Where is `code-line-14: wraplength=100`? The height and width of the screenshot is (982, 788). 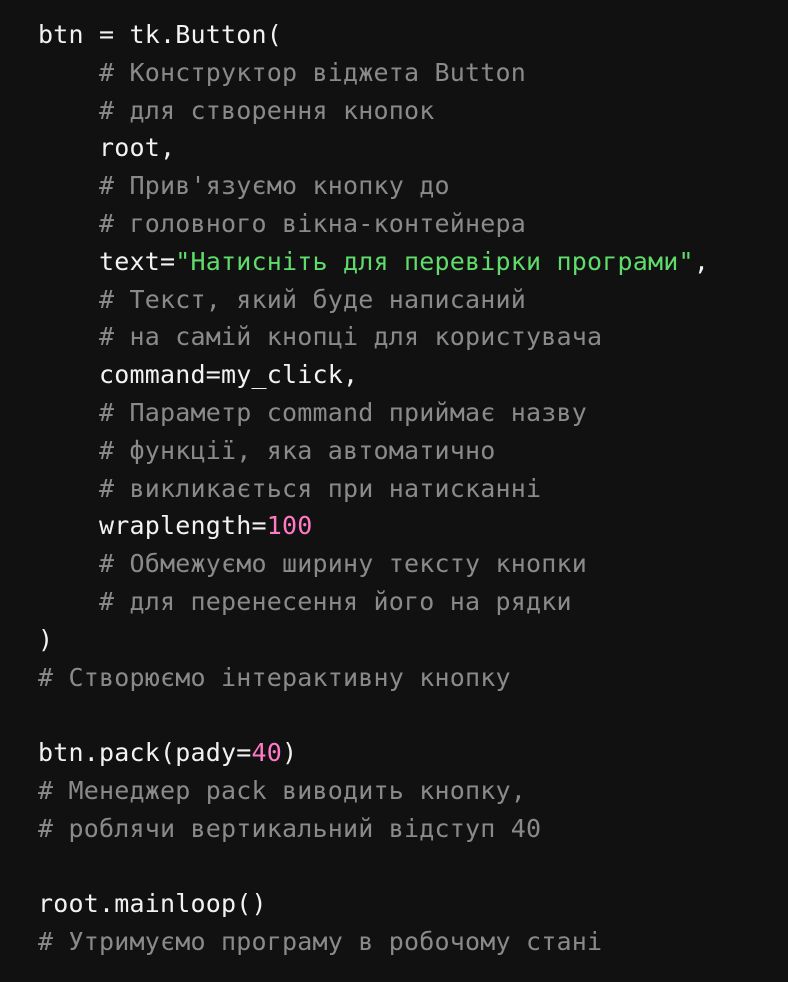 code-line-14: wraplength=100 is located at coordinates (413, 526).